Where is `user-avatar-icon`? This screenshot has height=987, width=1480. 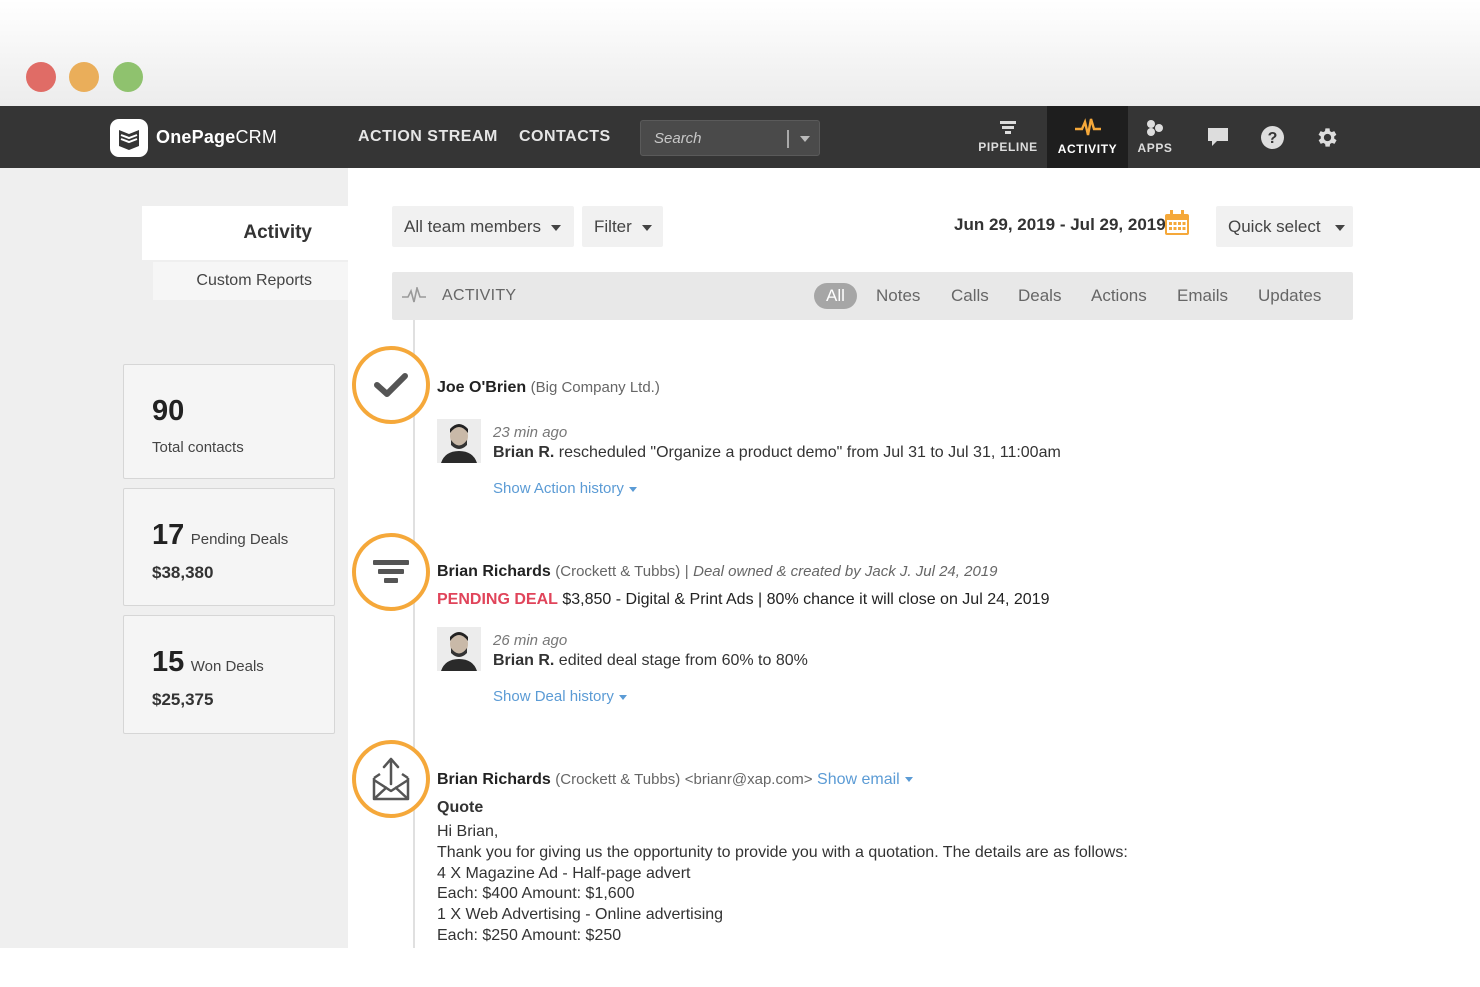
user-avatar-icon is located at coordinates (459, 649).